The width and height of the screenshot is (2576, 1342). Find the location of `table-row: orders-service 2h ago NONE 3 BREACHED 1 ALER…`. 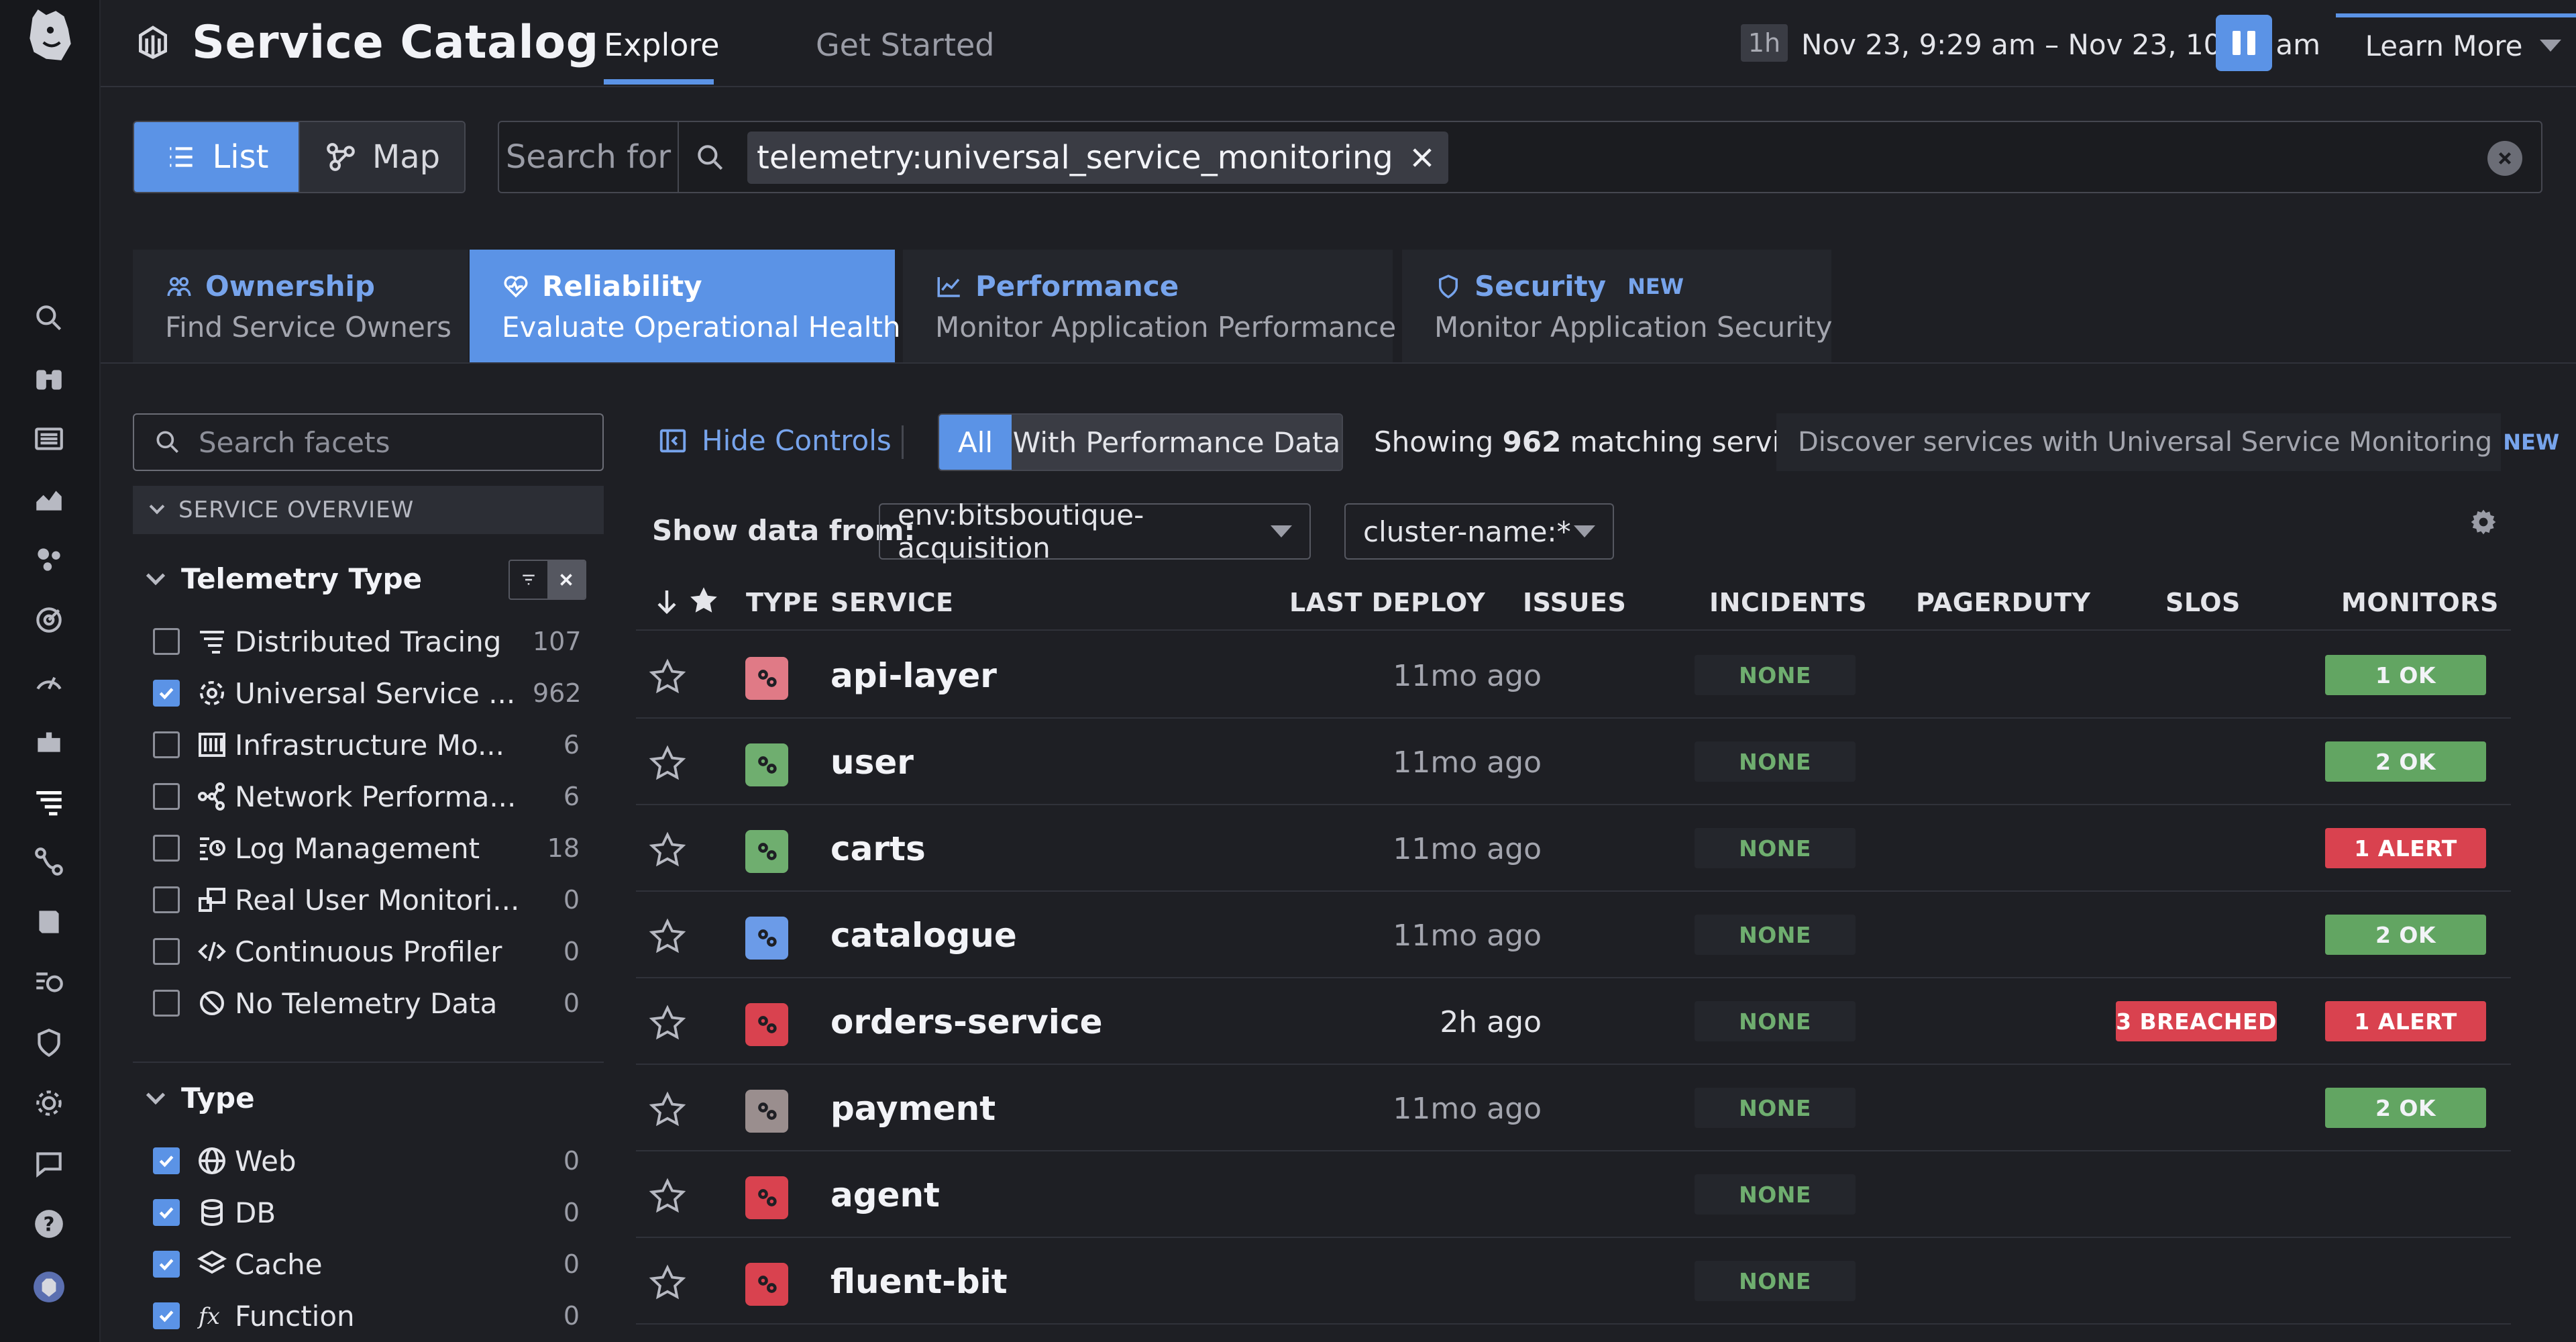

table-row: orders-service 2h ago NONE 3 BREACHED 1 ALER… is located at coordinates (1573, 1021).